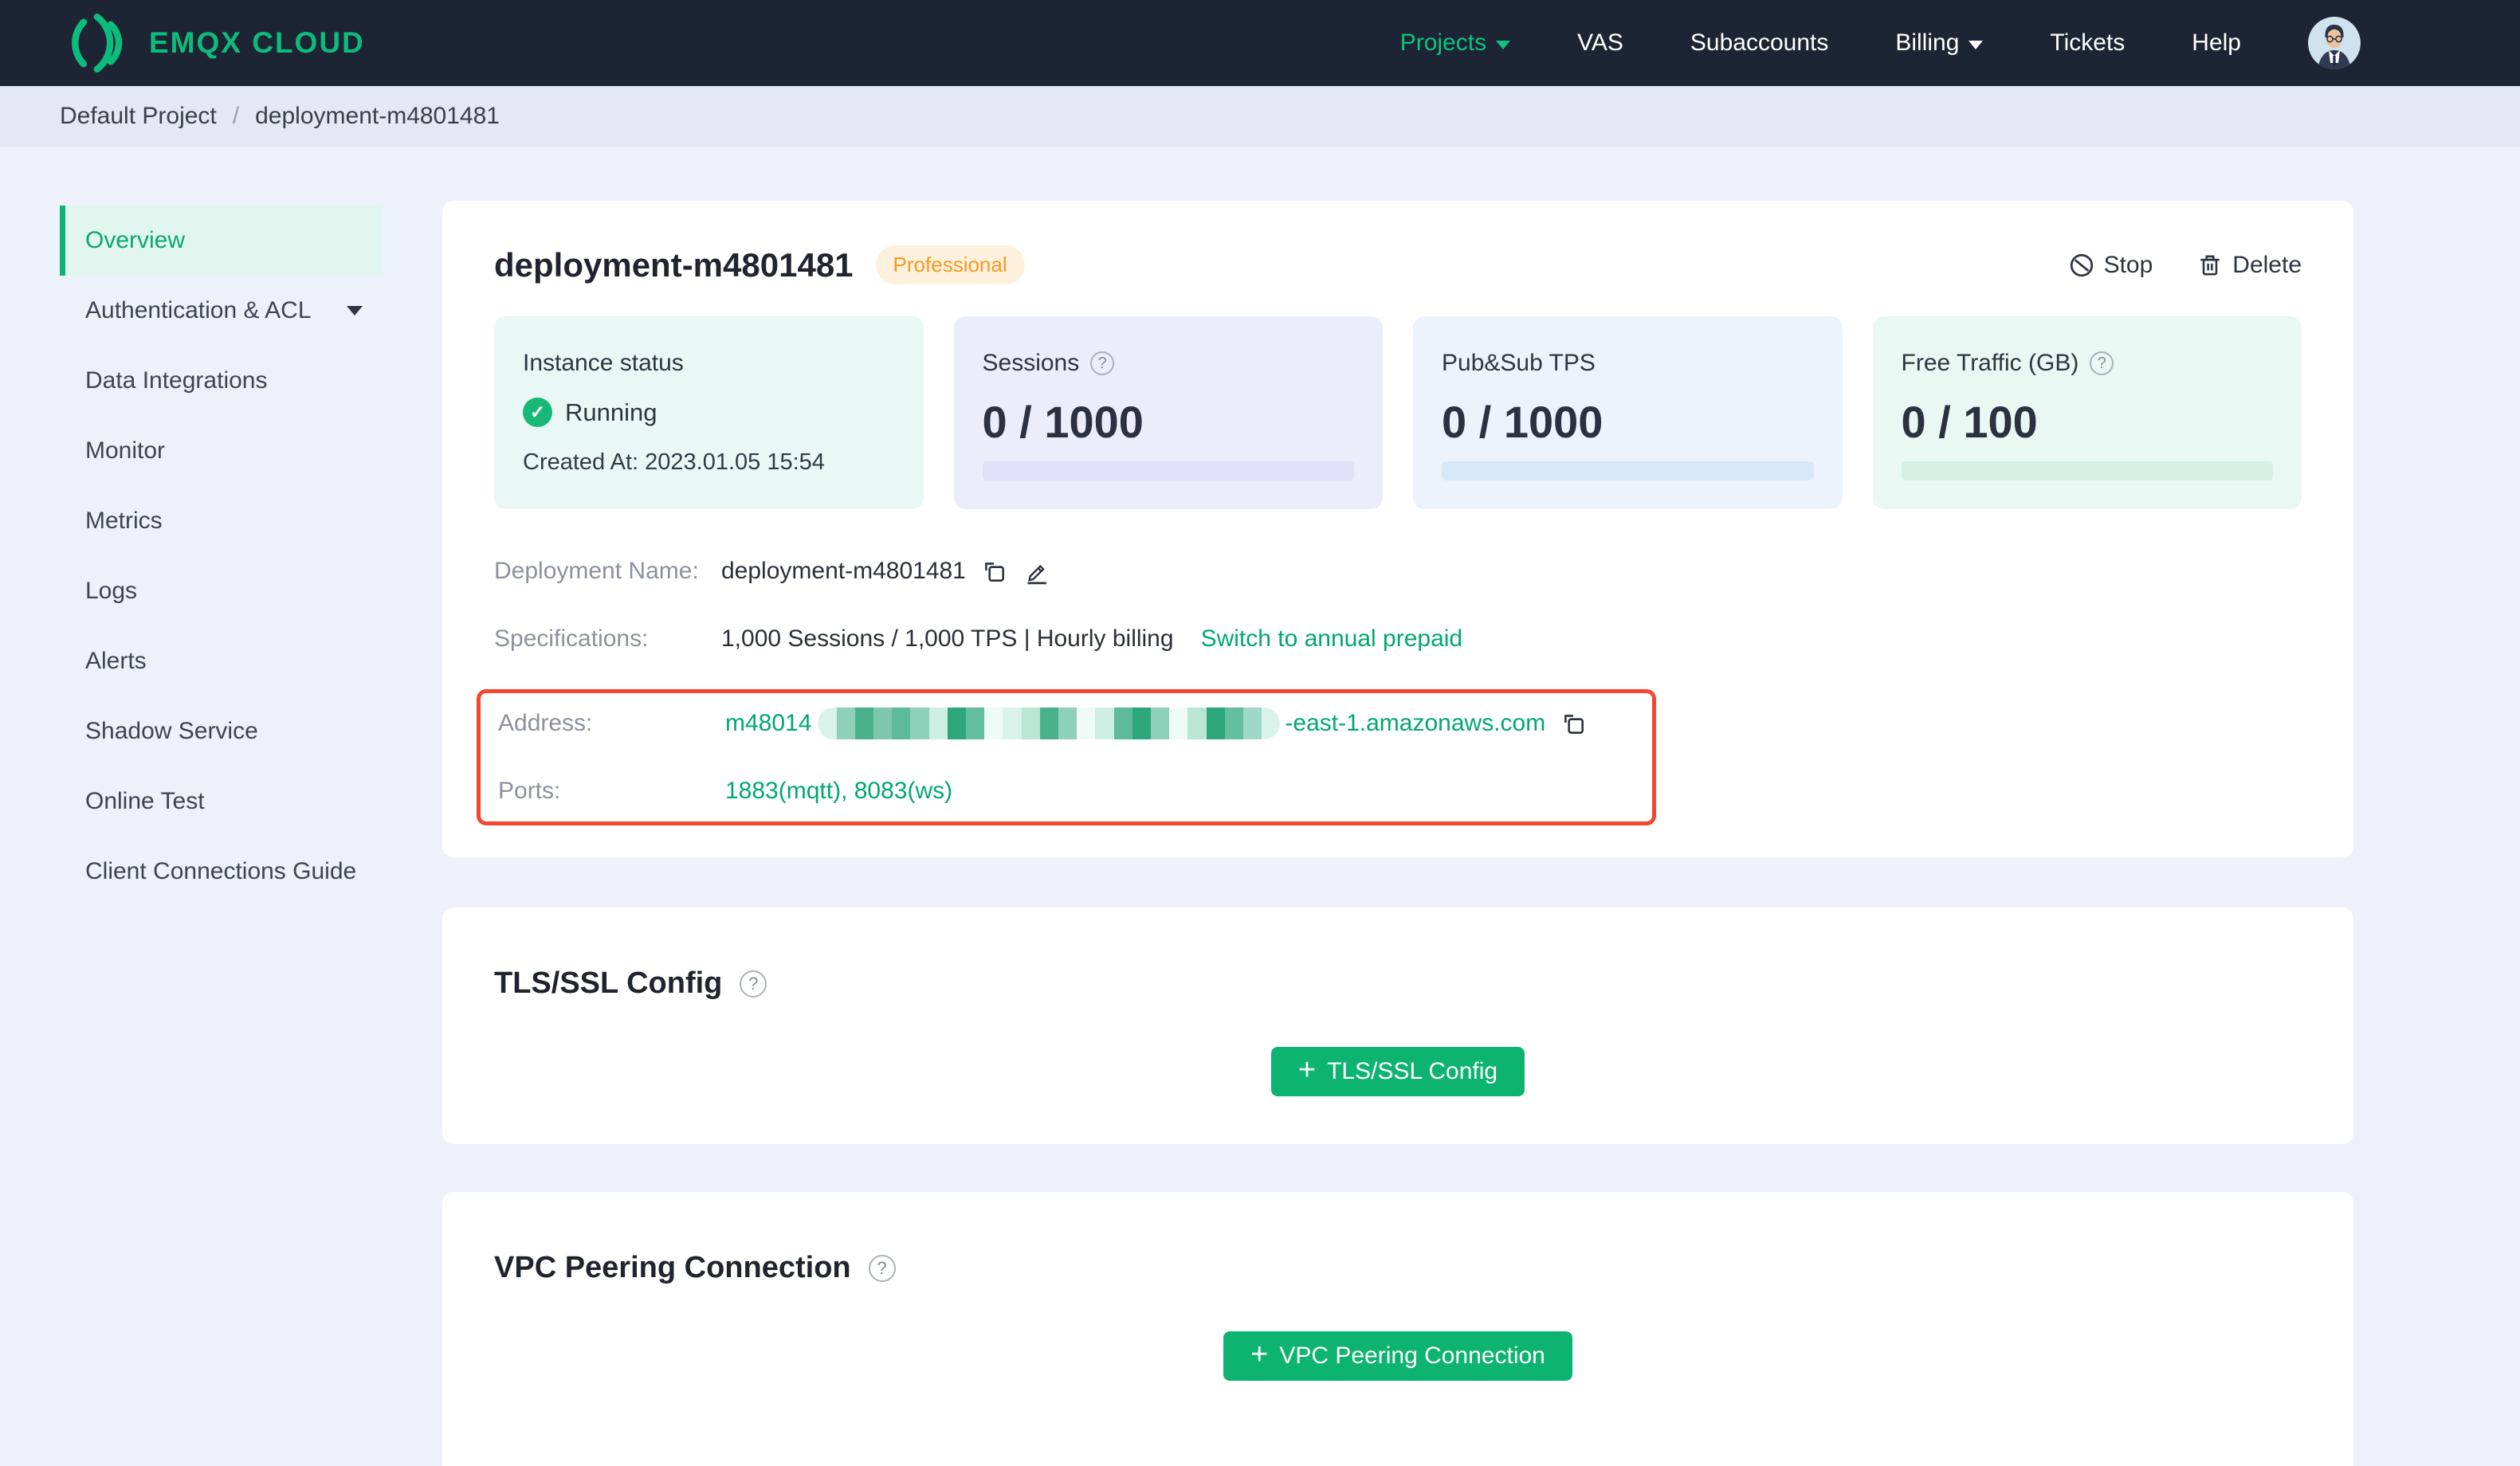 The width and height of the screenshot is (2520, 1466). I want to click on deployment-name-label: Deployment Name:, so click(596, 571).